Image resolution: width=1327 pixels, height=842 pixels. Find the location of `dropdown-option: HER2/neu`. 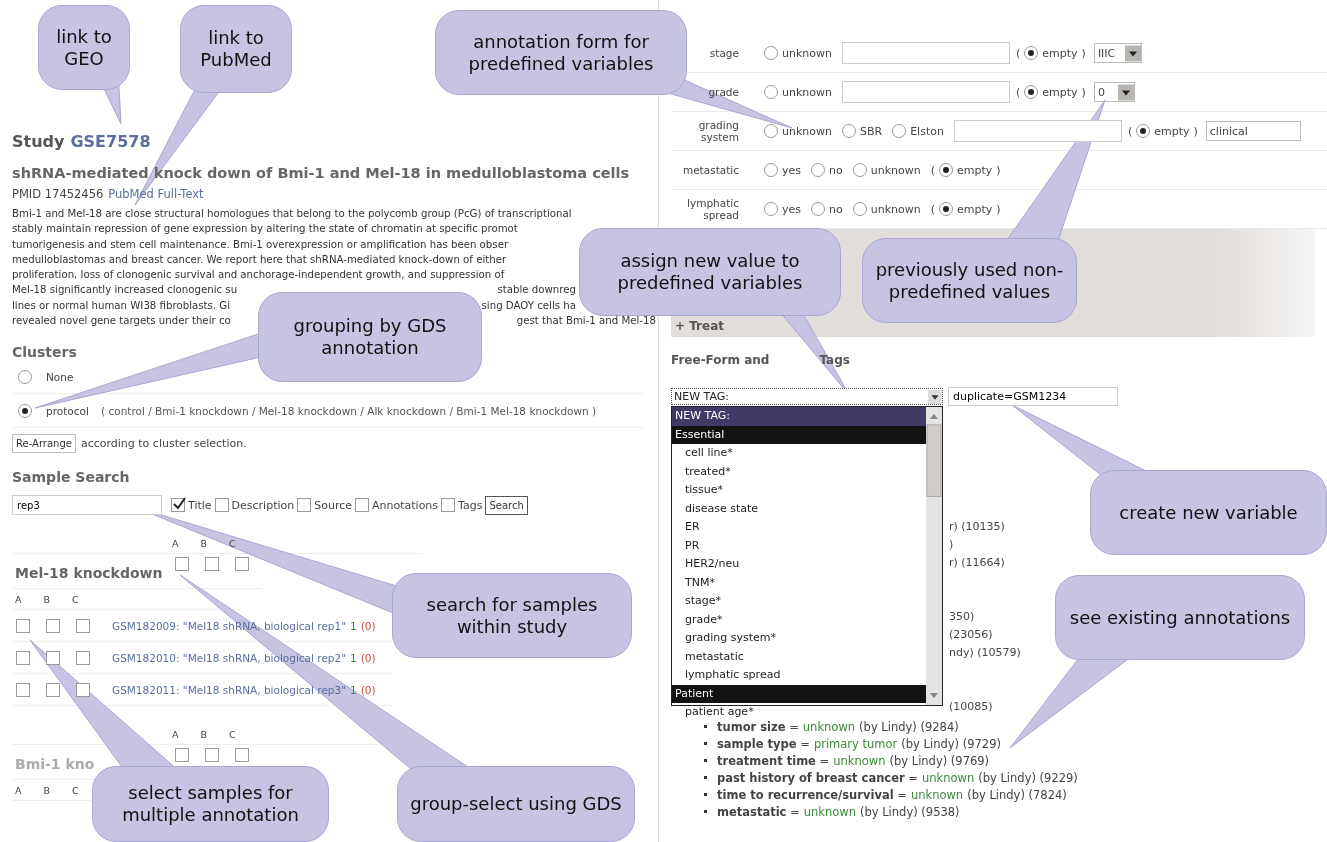

dropdown-option: HER2/neu is located at coordinates (799, 564).